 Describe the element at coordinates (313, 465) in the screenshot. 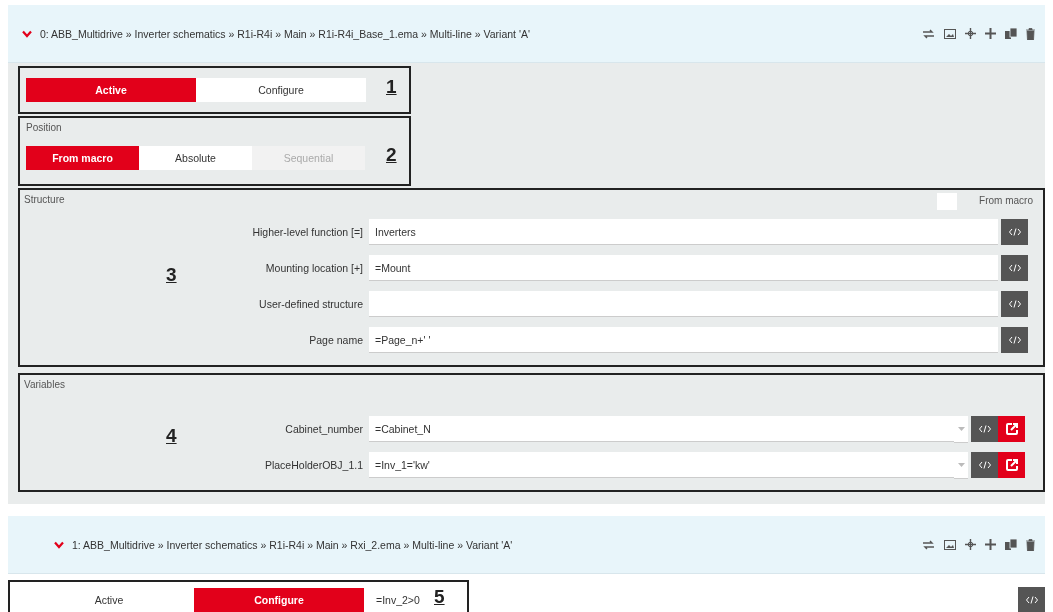

I see `field-label: PlaceHolderOBJ_1.1` at that location.